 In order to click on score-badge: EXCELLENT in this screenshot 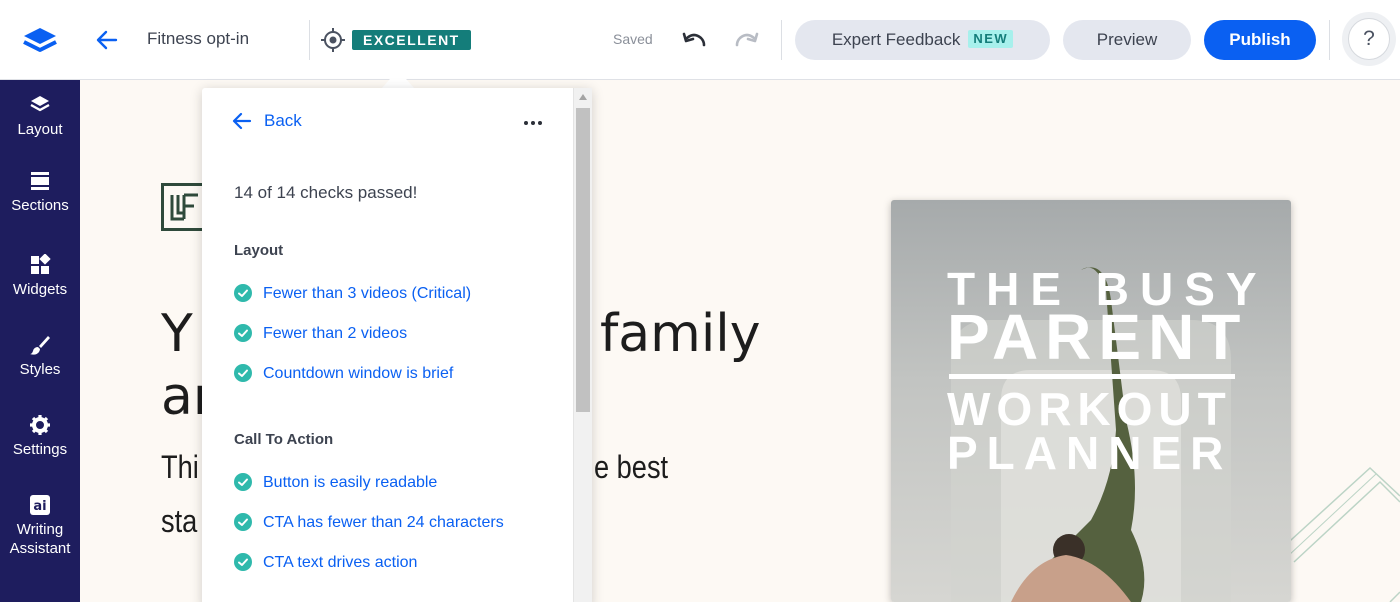, I will do `click(411, 40)`.